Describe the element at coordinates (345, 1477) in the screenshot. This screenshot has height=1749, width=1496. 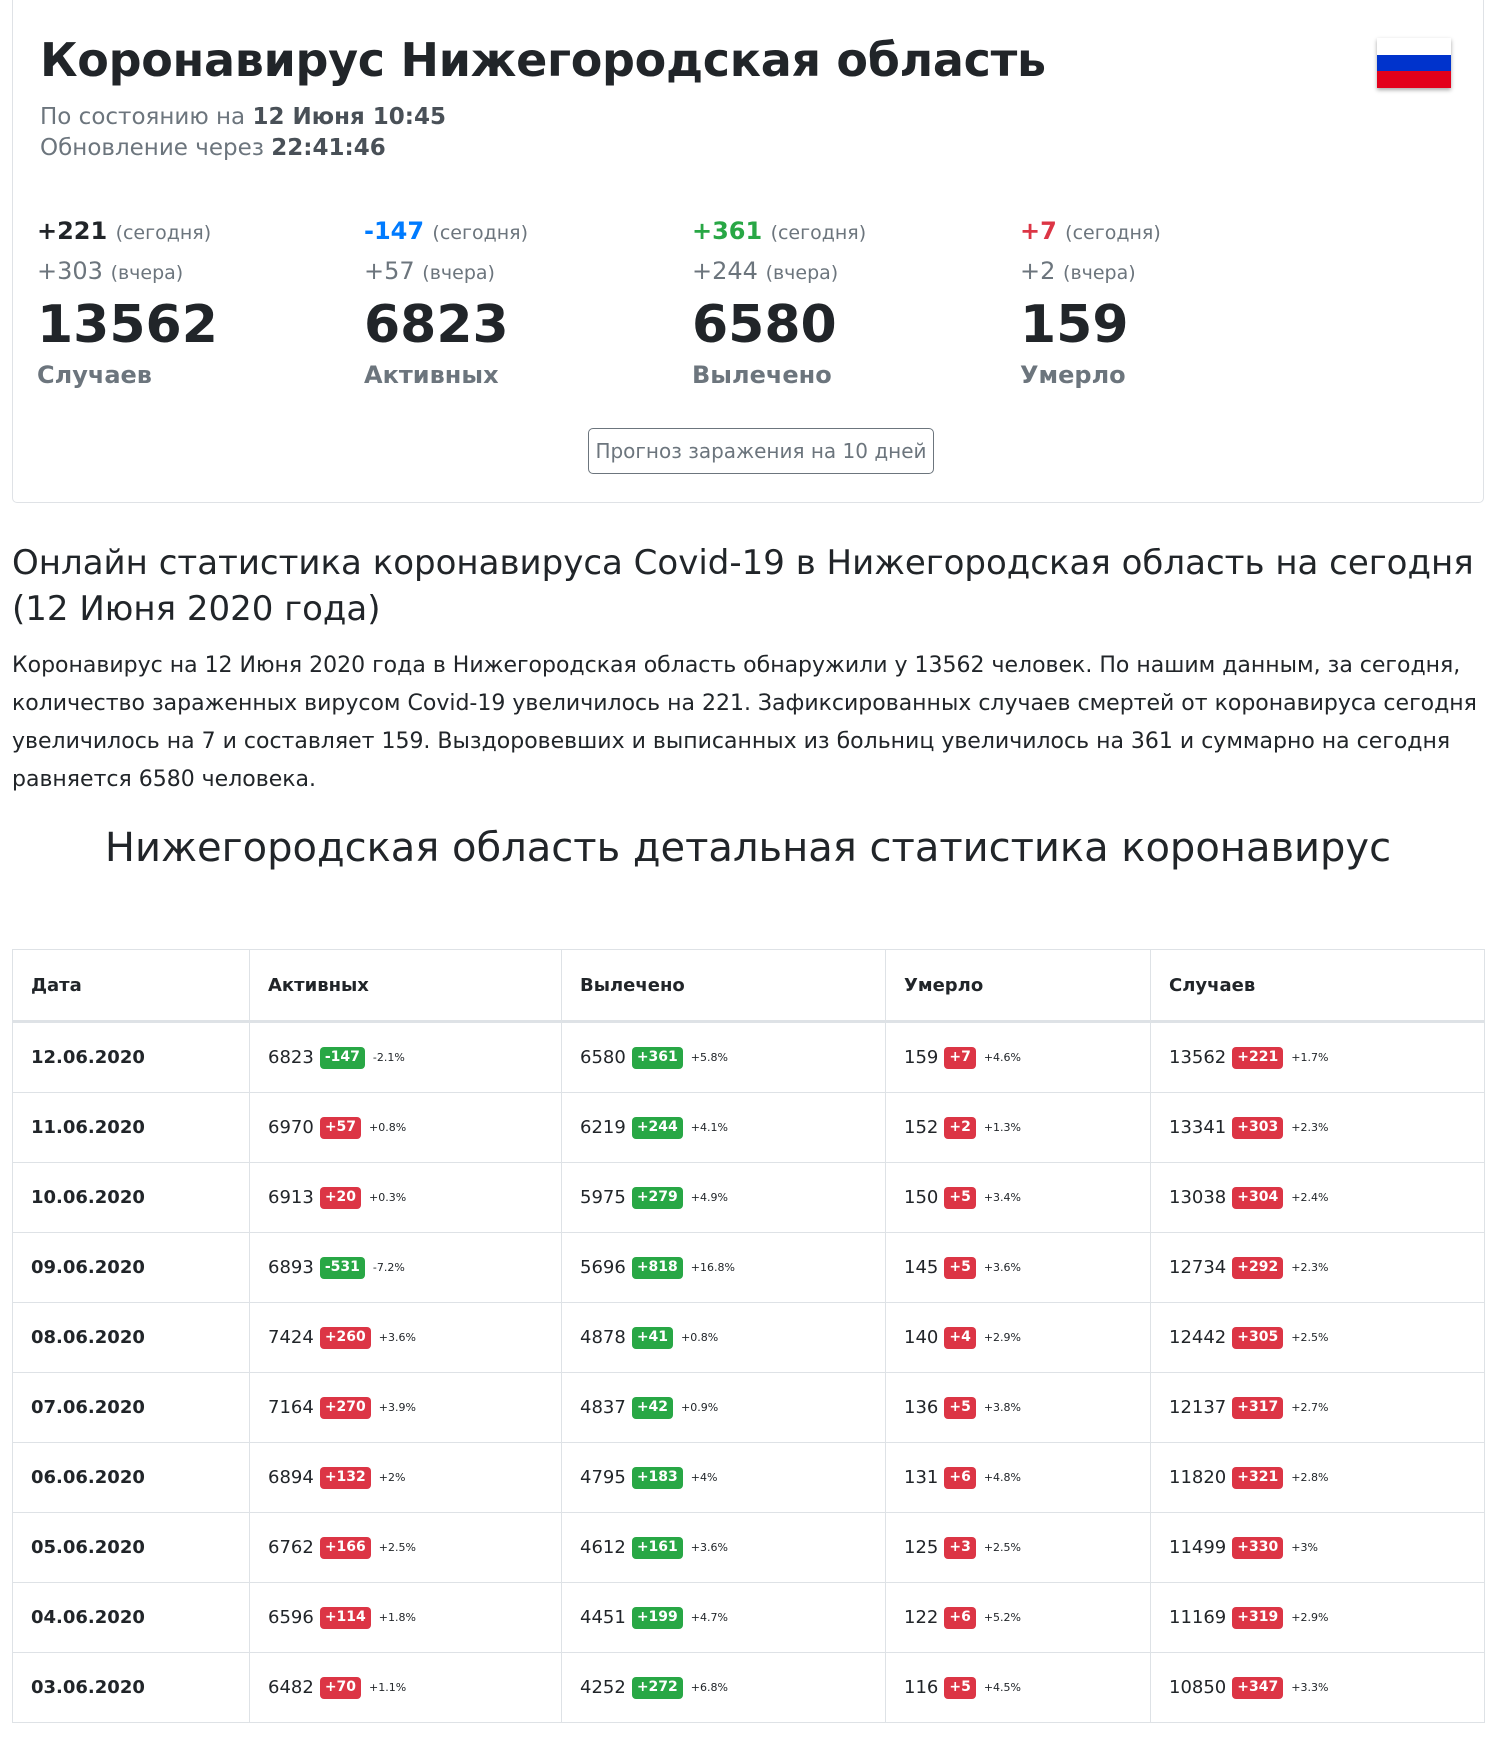
I see `change-badge: +132` at that location.